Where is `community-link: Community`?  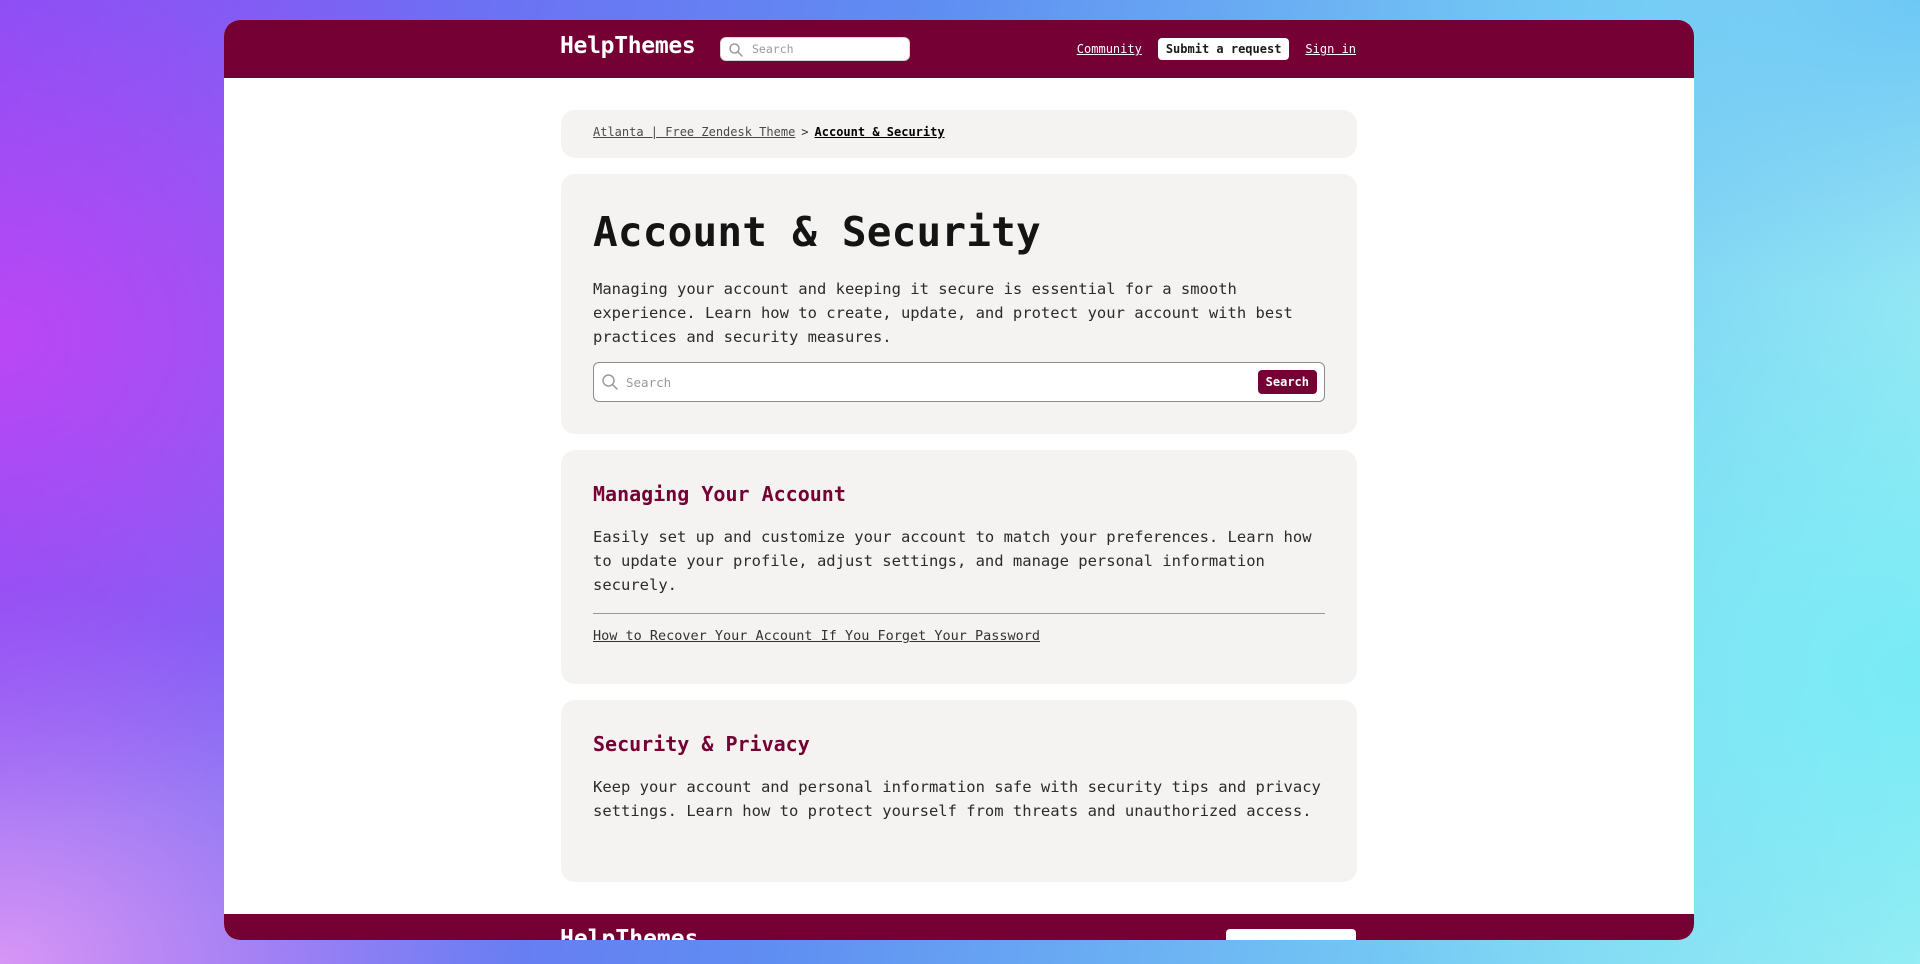 community-link: Community is located at coordinates (1109, 49).